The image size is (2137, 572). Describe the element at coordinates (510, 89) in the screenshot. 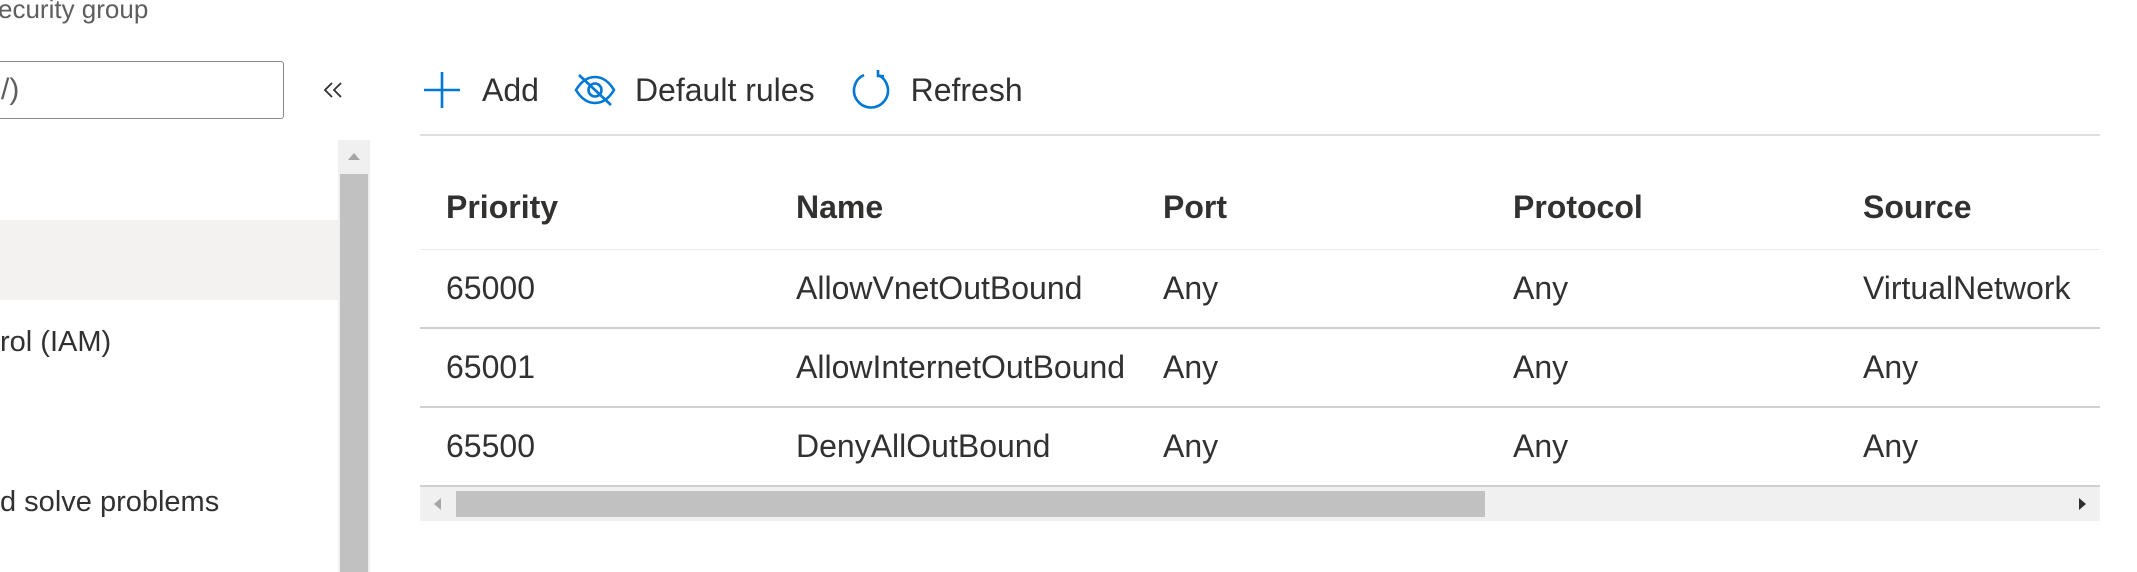

I see `add-button-label: Add` at that location.